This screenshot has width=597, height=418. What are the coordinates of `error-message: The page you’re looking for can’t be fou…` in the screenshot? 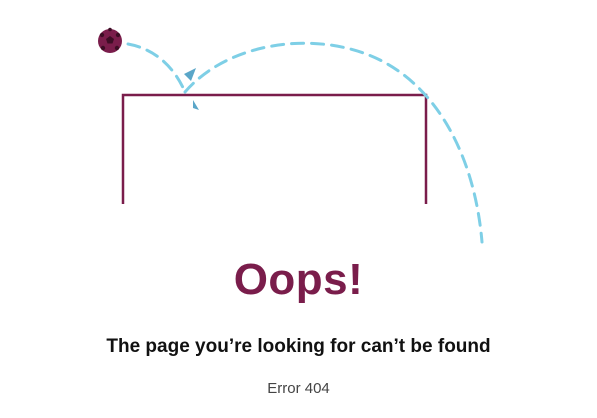 It's located at (298, 346).